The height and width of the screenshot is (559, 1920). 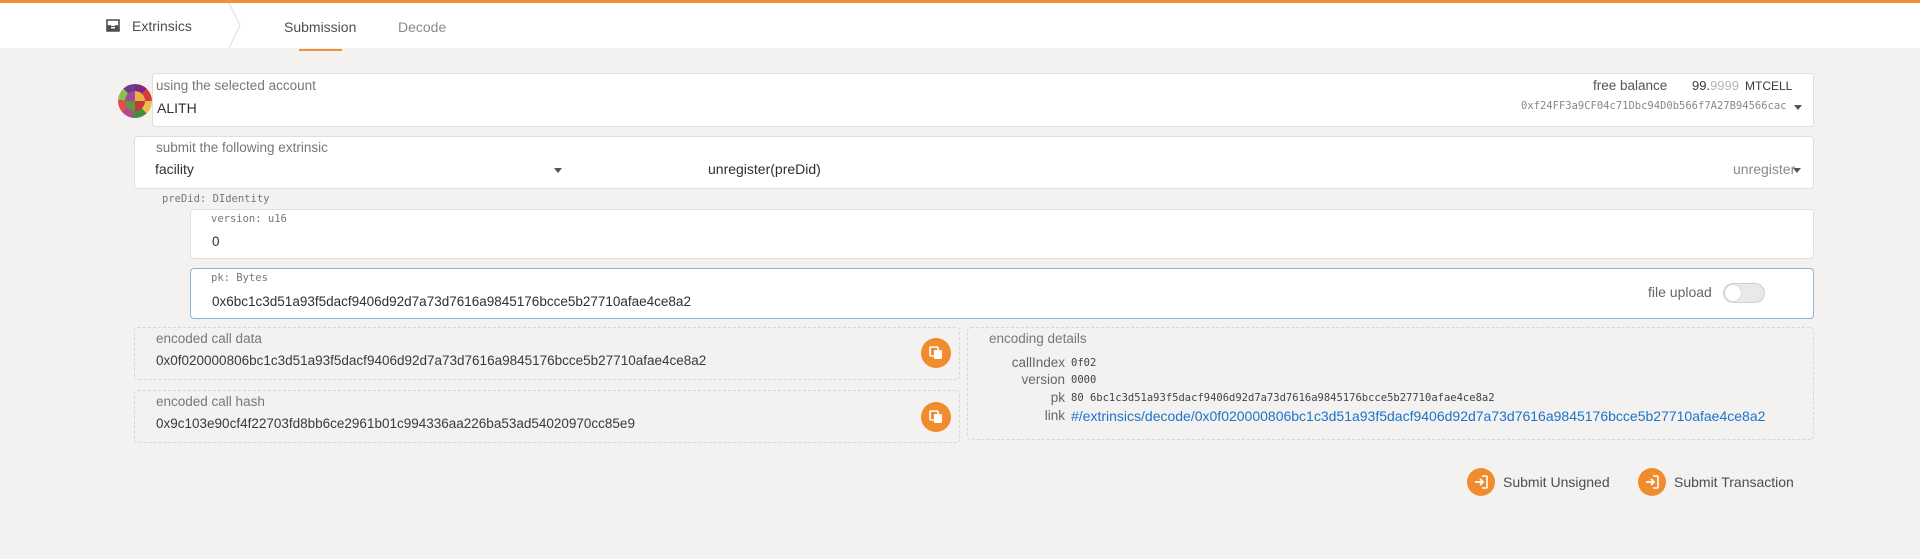 What do you see at coordinates (177, 108) in the screenshot?
I see `account-name: ALITH` at bounding box center [177, 108].